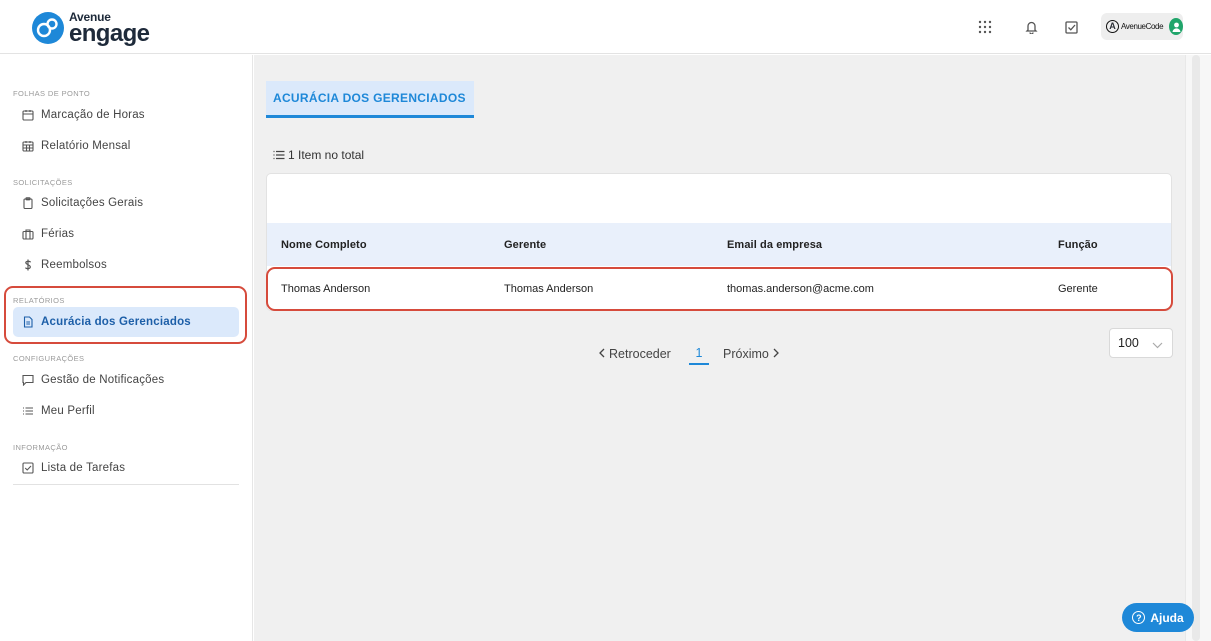 Image resolution: width=1211 pixels, height=641 pixels. Describe the element at coordinates (28, 146) in the screenshot. I see `calendar-grid-icon` at that location.